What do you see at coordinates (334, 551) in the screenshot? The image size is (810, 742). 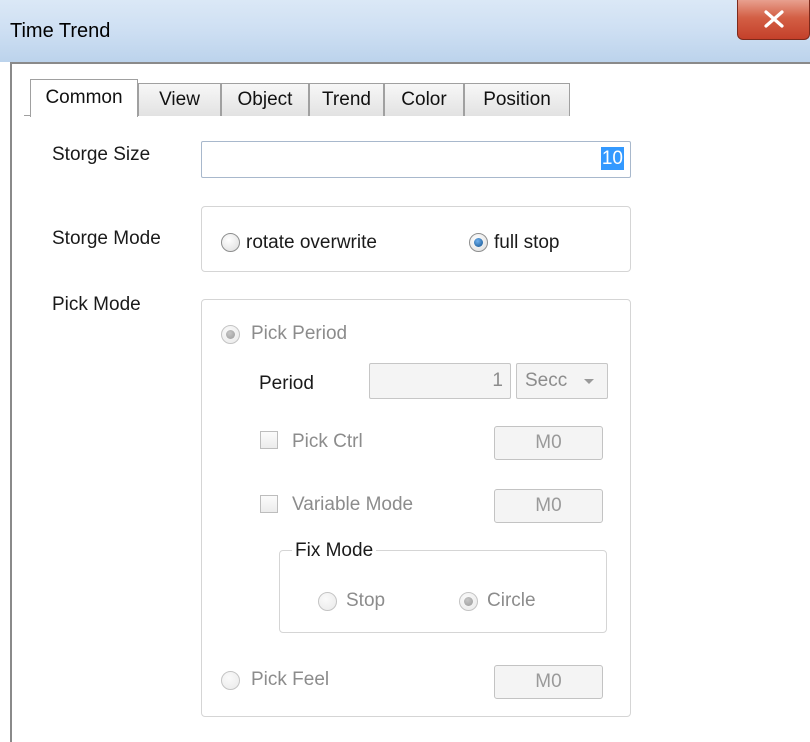 I see `fix-mode-label: Fix Mode` at bounding box center [334, 551].